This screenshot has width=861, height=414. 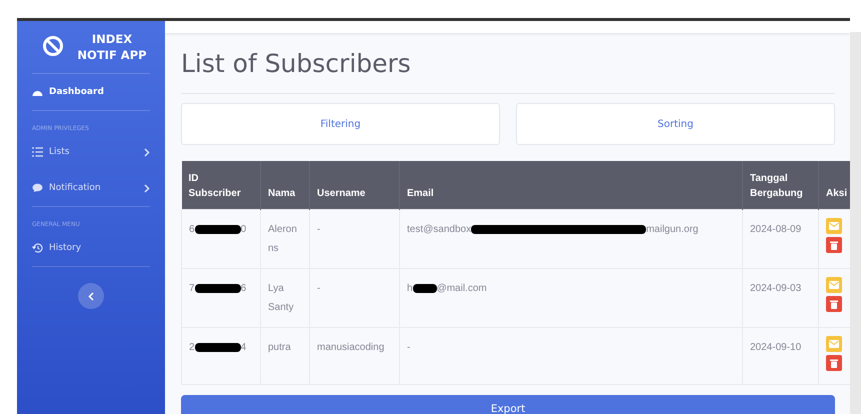 What do you see at coordinates (91, 248) in the screenshot?
I see `nav-item: History` at bounding box center [91, 248].